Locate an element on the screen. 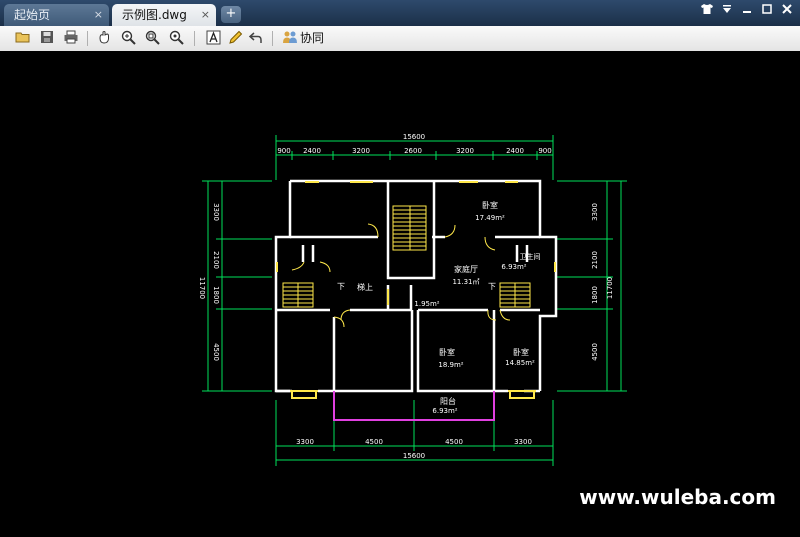  tab-label: 示例图.dwg is located at coordinates (154, 15).